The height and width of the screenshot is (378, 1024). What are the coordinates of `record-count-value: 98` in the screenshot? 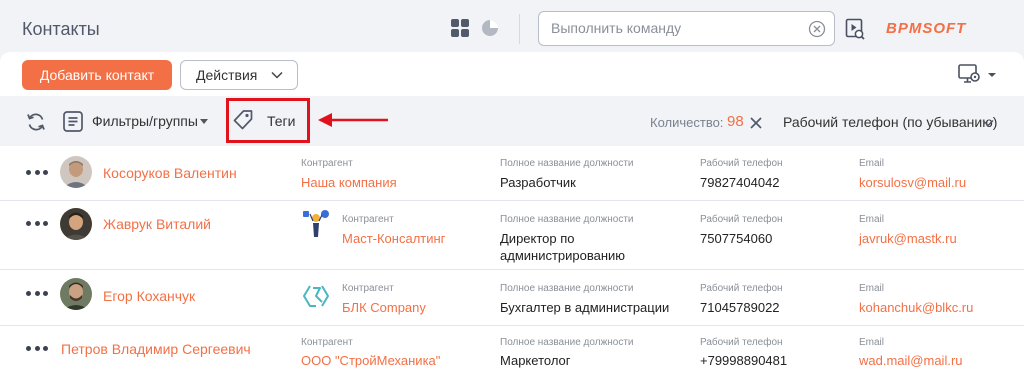 It's located at (735, 121).